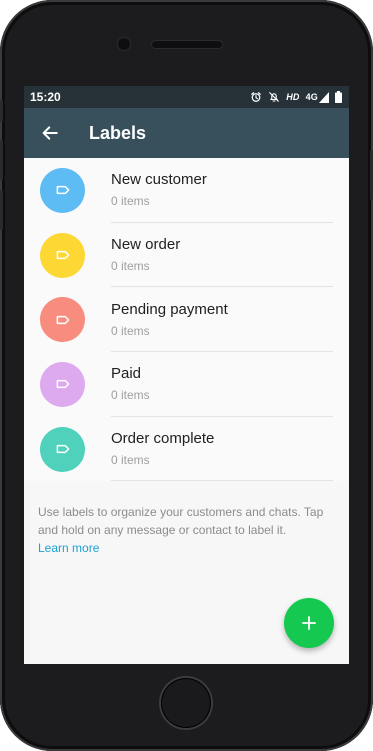 This screenshot has width=373, height=751. I want to click on network-type-indicator: 4G, so click(317, 97).